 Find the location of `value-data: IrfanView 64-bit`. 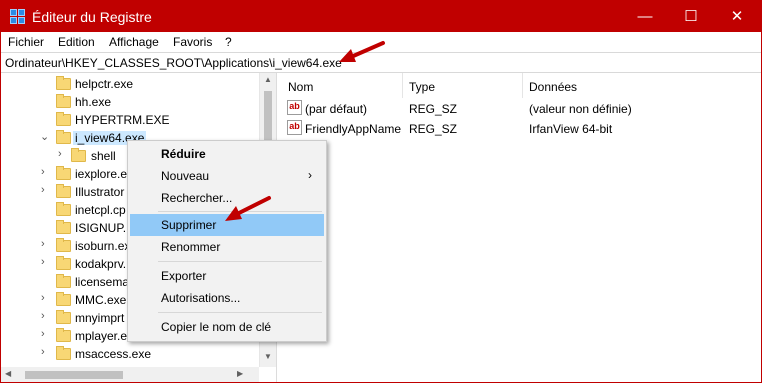

value-data: IrfanView 64-bit is located at coordinates (571, 129).